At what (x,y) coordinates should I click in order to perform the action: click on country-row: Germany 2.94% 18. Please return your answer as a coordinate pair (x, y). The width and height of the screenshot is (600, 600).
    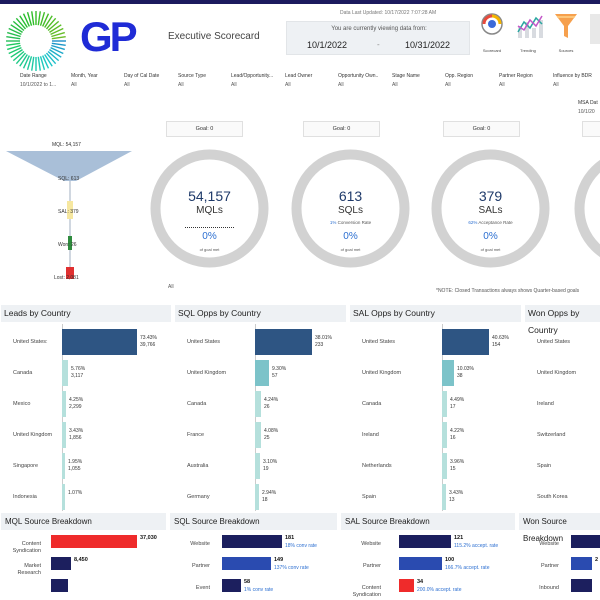
    Looking at the image, I should click on (260, 497).